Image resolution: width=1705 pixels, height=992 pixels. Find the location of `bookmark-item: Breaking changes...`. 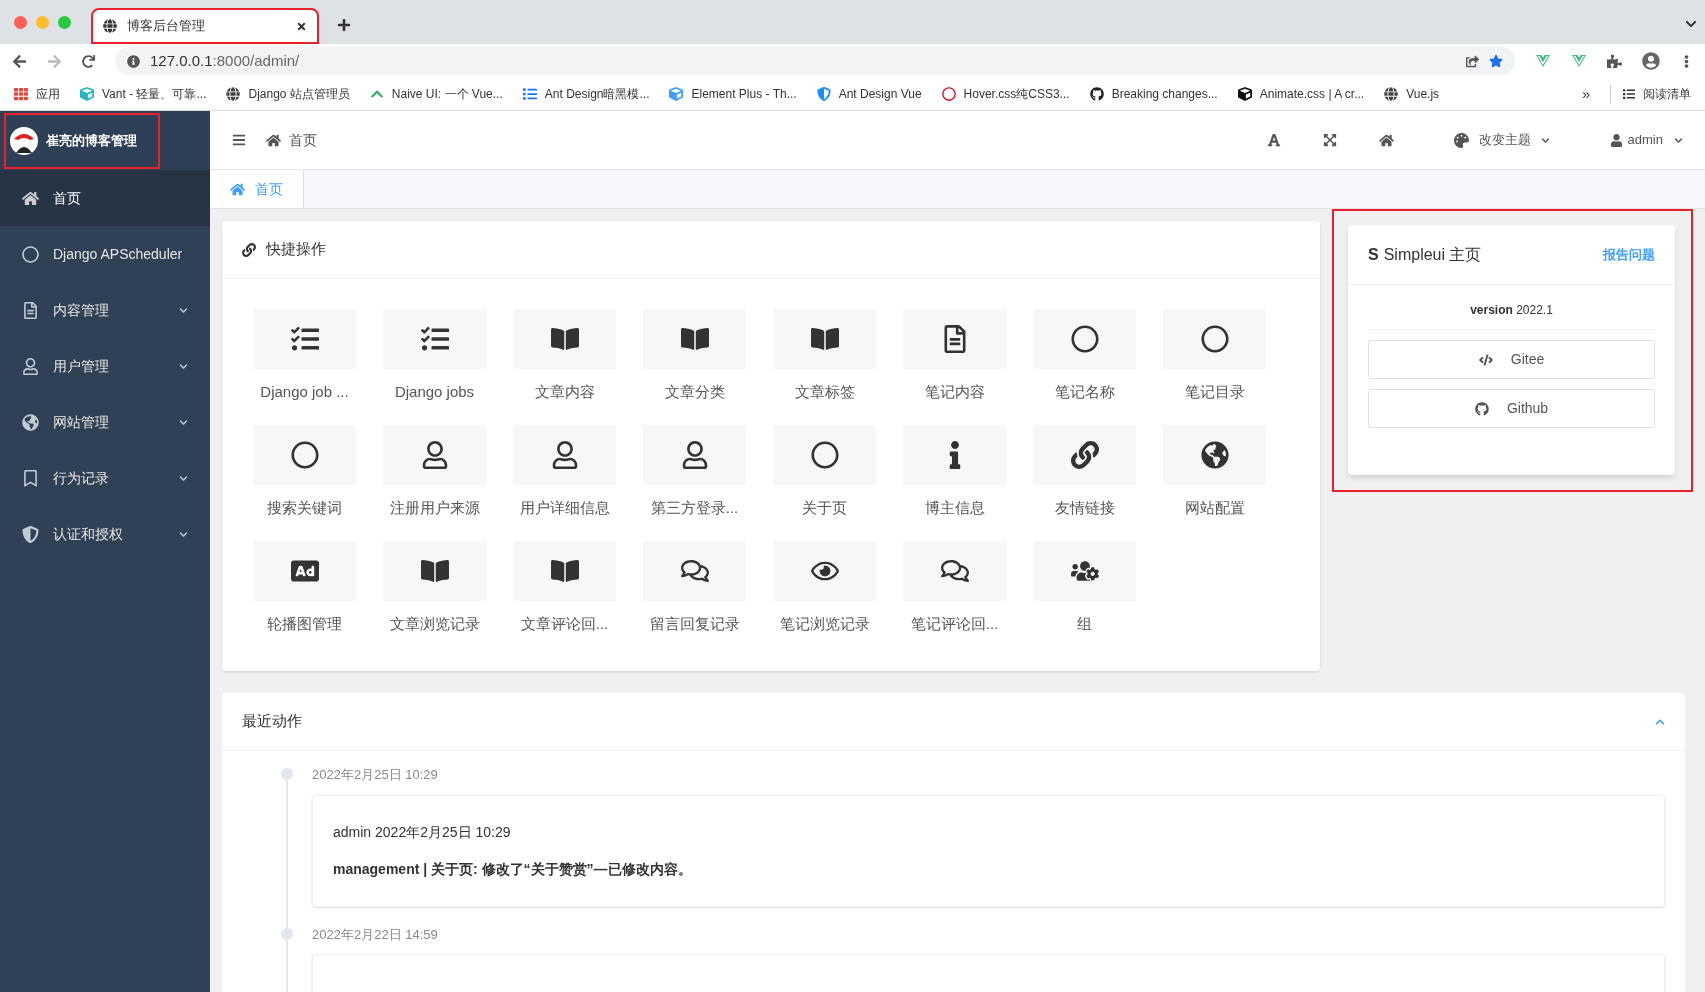

bookmark-item: Breaking changes... is located at coordinates (1153, 94).